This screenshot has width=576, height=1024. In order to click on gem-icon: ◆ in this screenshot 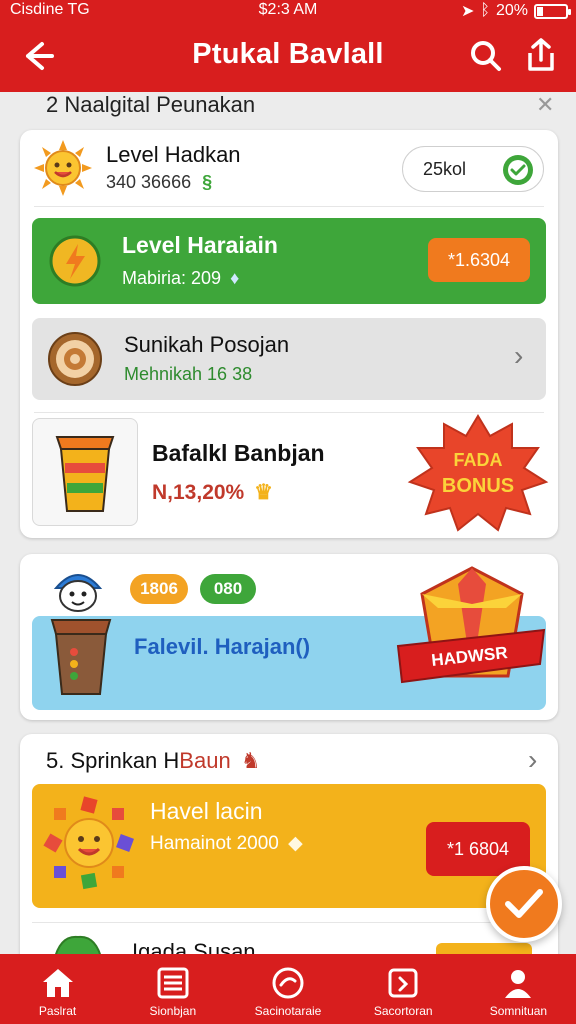, I will do `click(295, 843)`.